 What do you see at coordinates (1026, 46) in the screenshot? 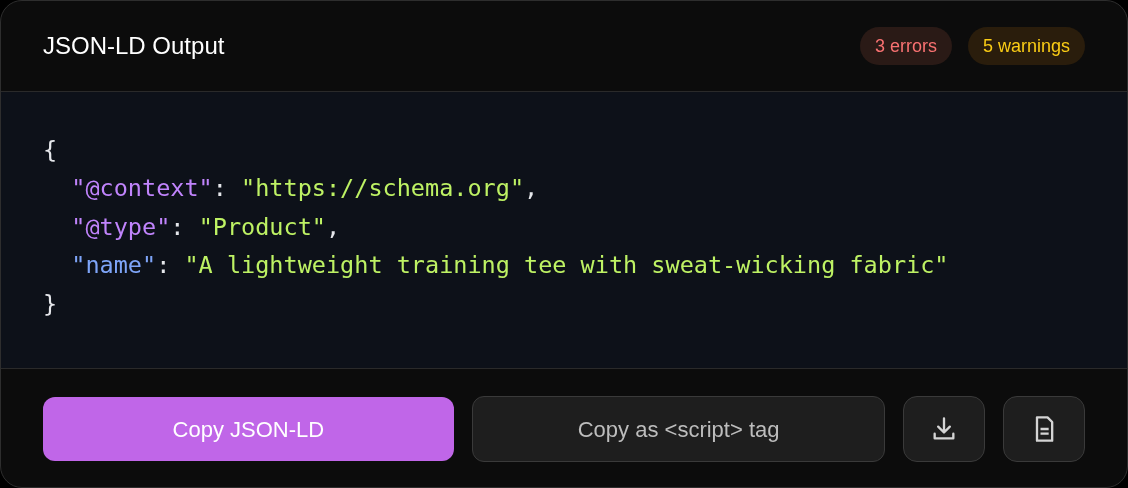
I see `warning-count-badge: 5 warnings` at bounding box center [1026, 46].